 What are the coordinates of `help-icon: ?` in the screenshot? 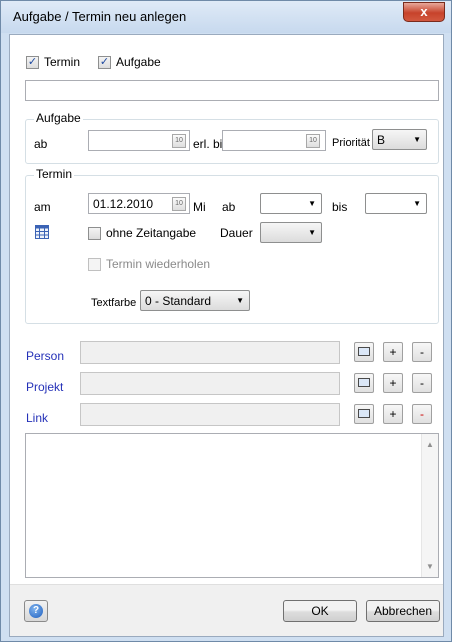 It's located at (36, 611).